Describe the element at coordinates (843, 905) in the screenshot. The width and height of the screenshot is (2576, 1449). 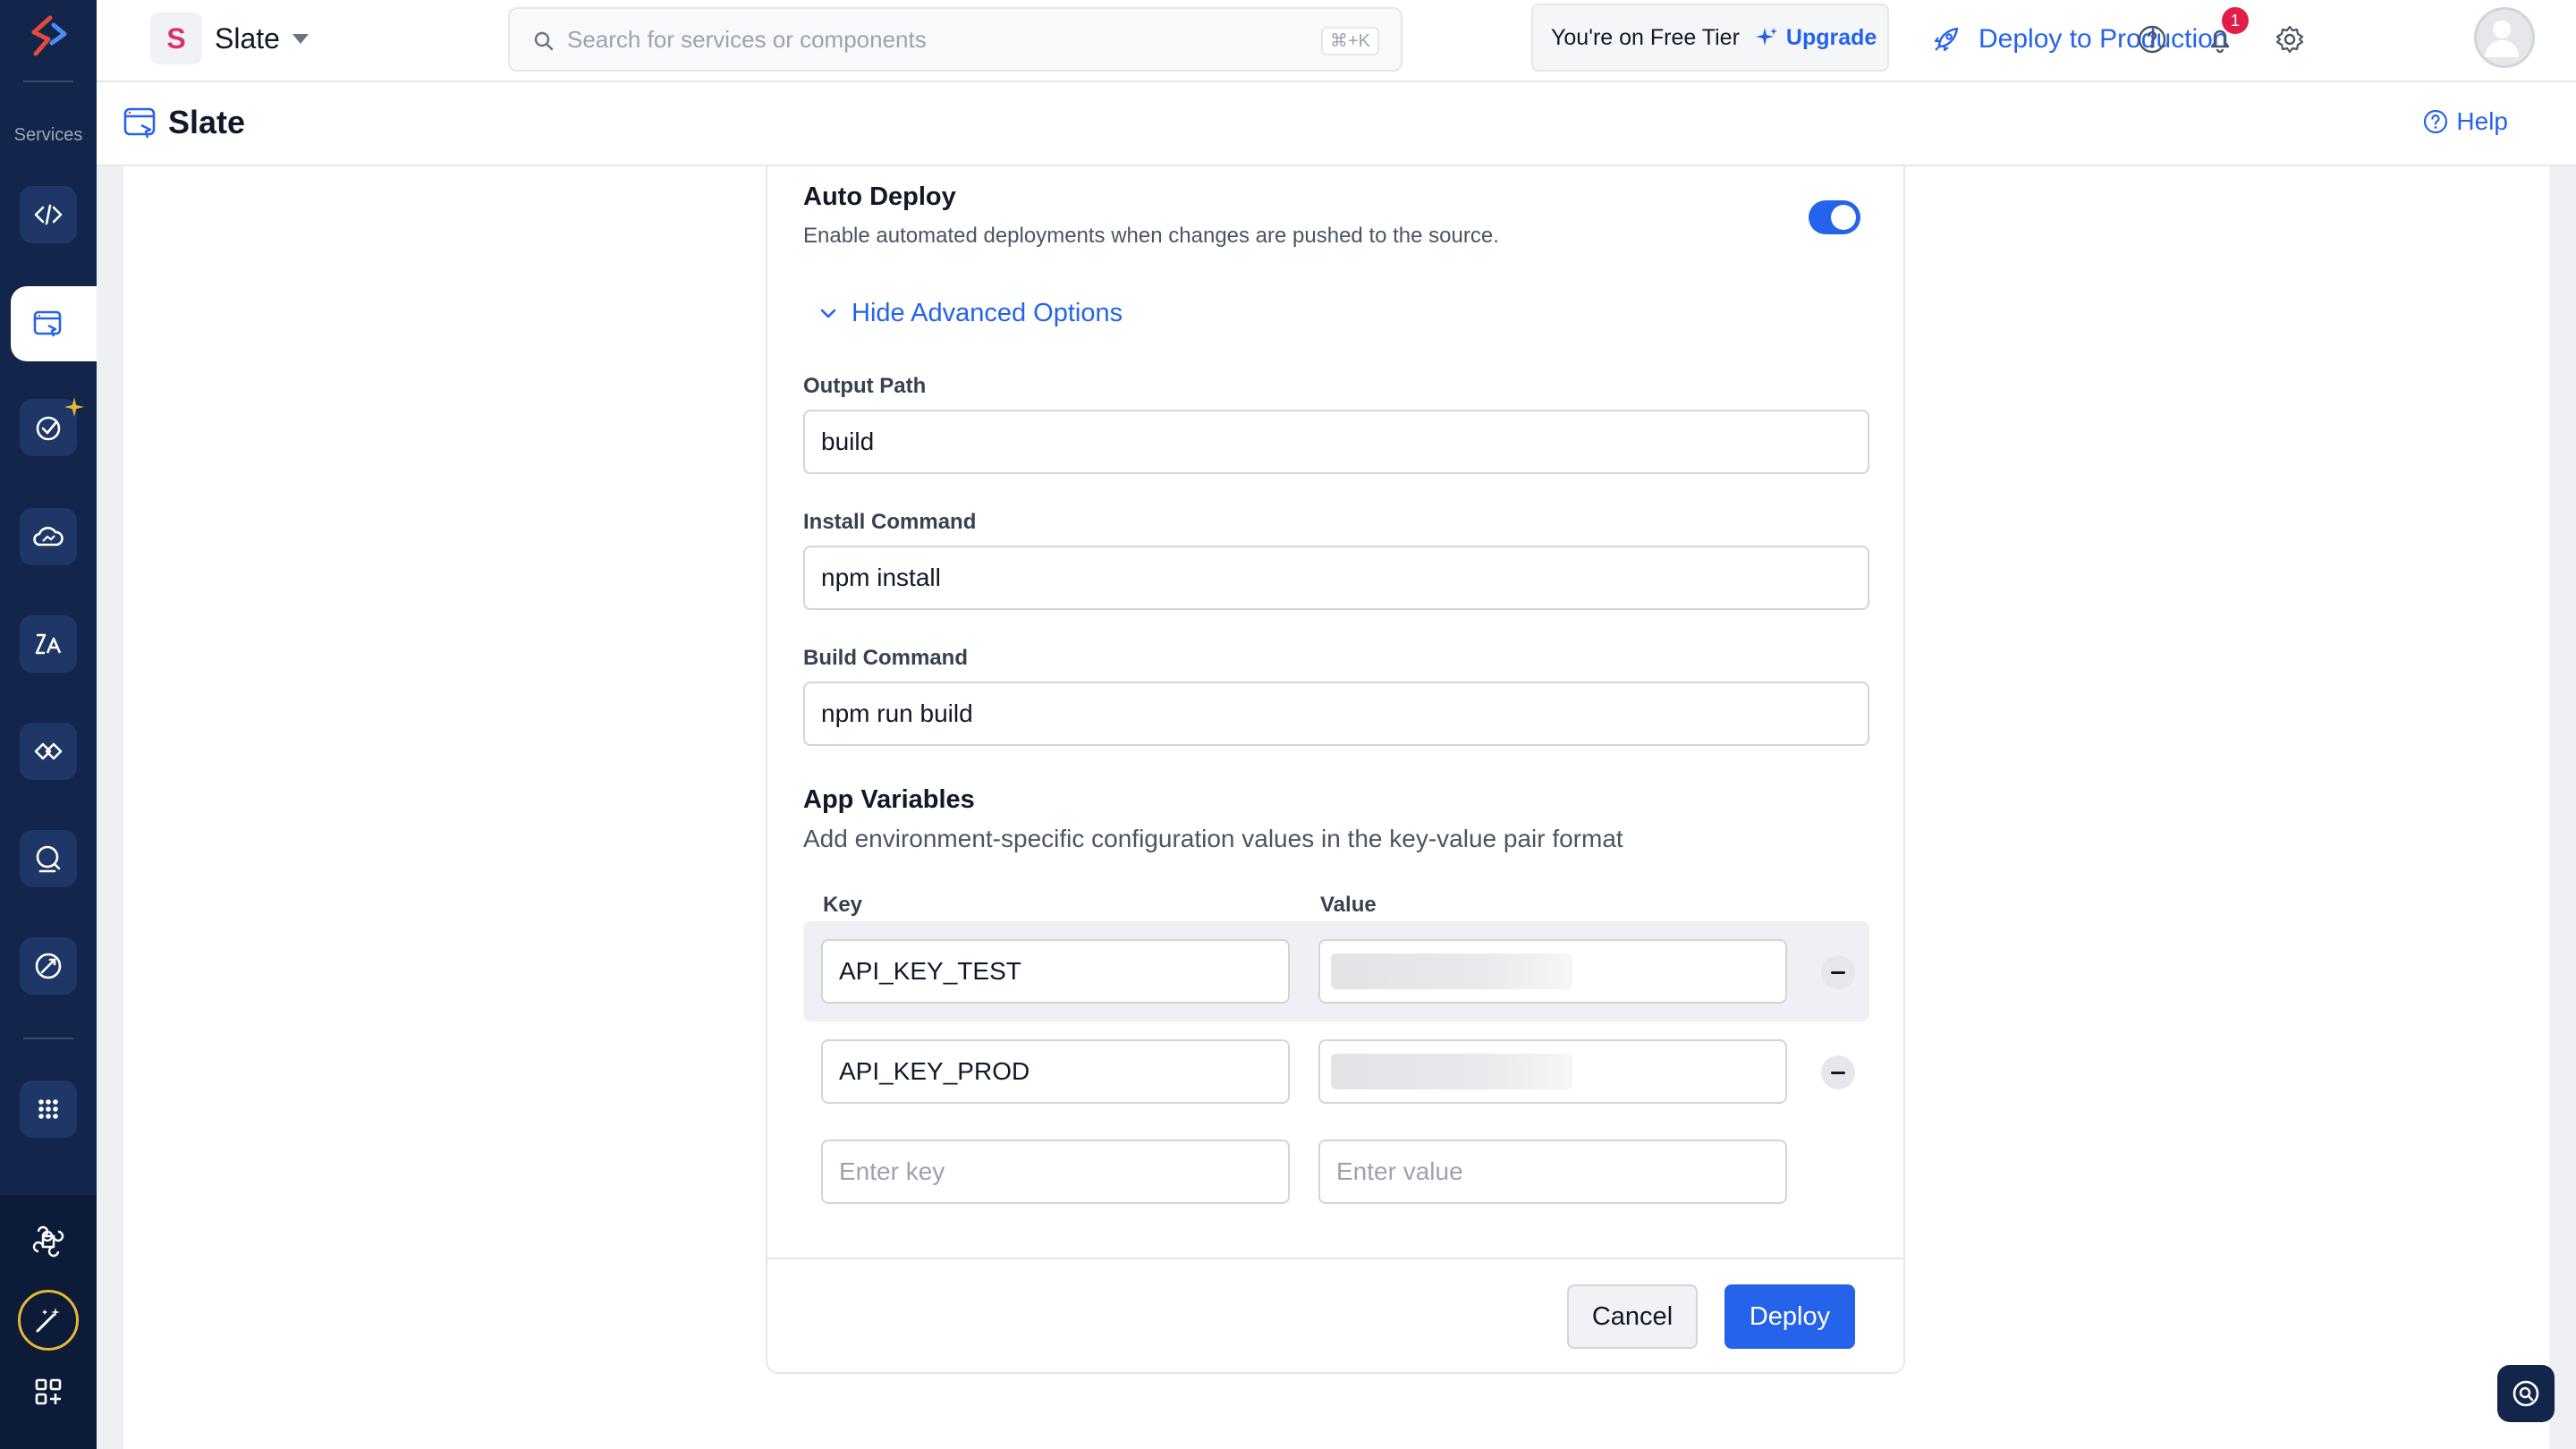
I see `key-column-header: Key` at that location.